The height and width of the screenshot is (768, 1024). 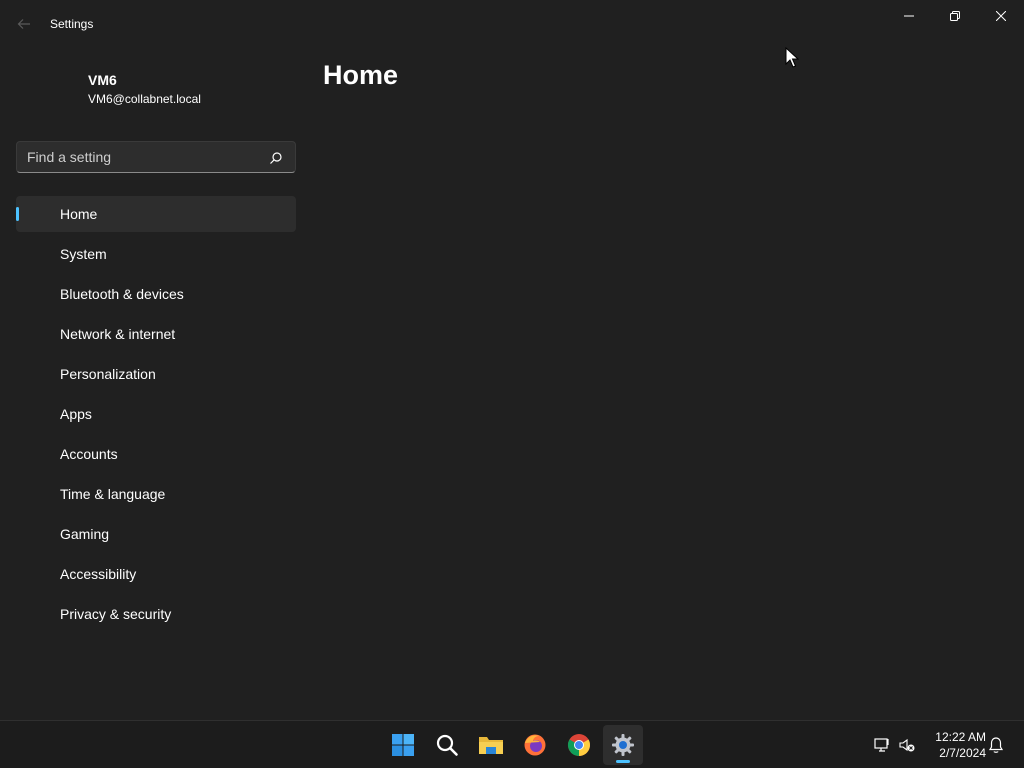 I want to click on start-icon, so click(x=403, y=745).